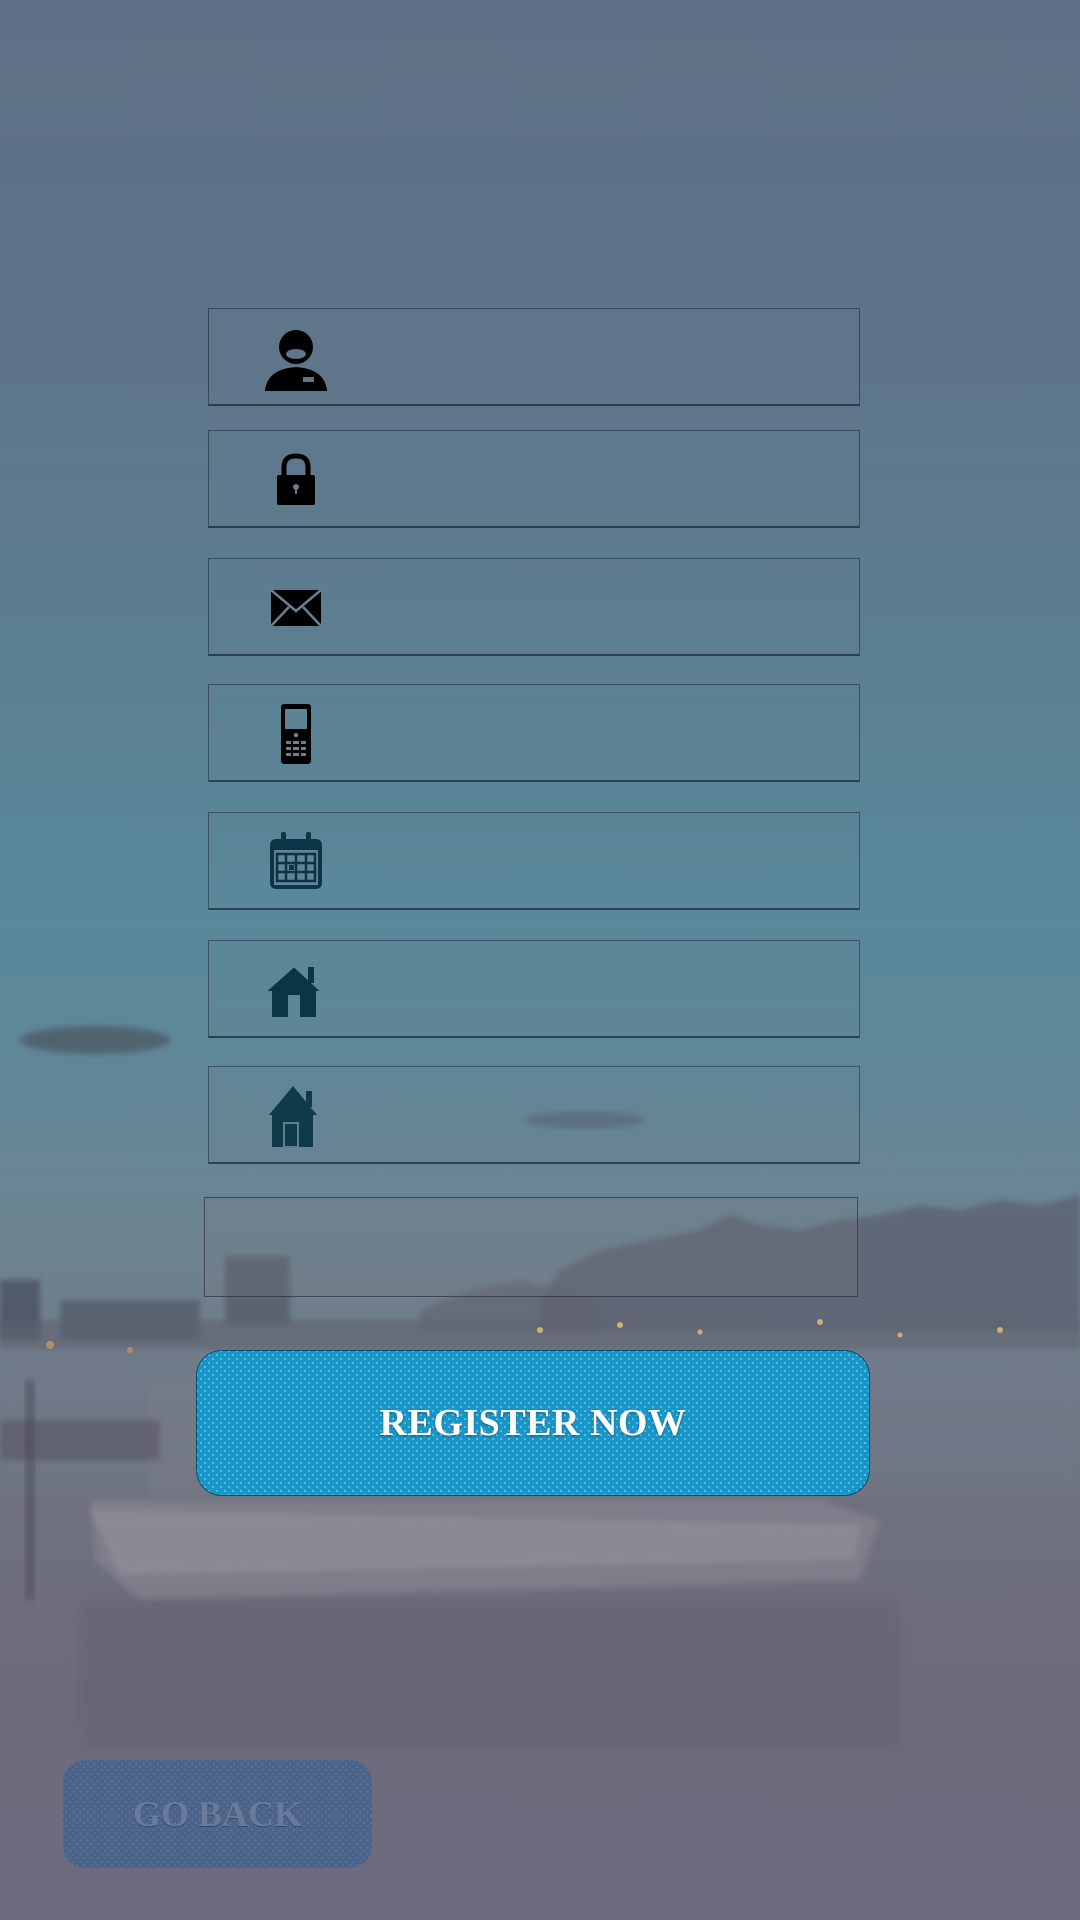 This screenshot has width=1080, height=1920. I want to click on house-icon, so click(296, 990).